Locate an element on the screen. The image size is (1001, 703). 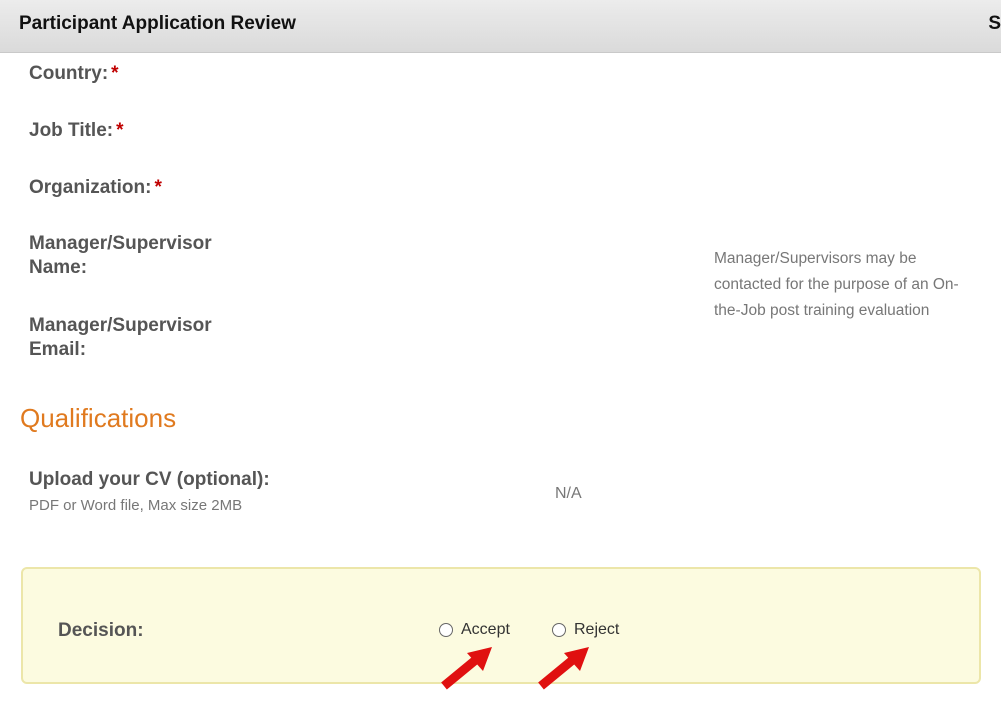
accept-radio-option: Accept is located at coordinates (474, 630).